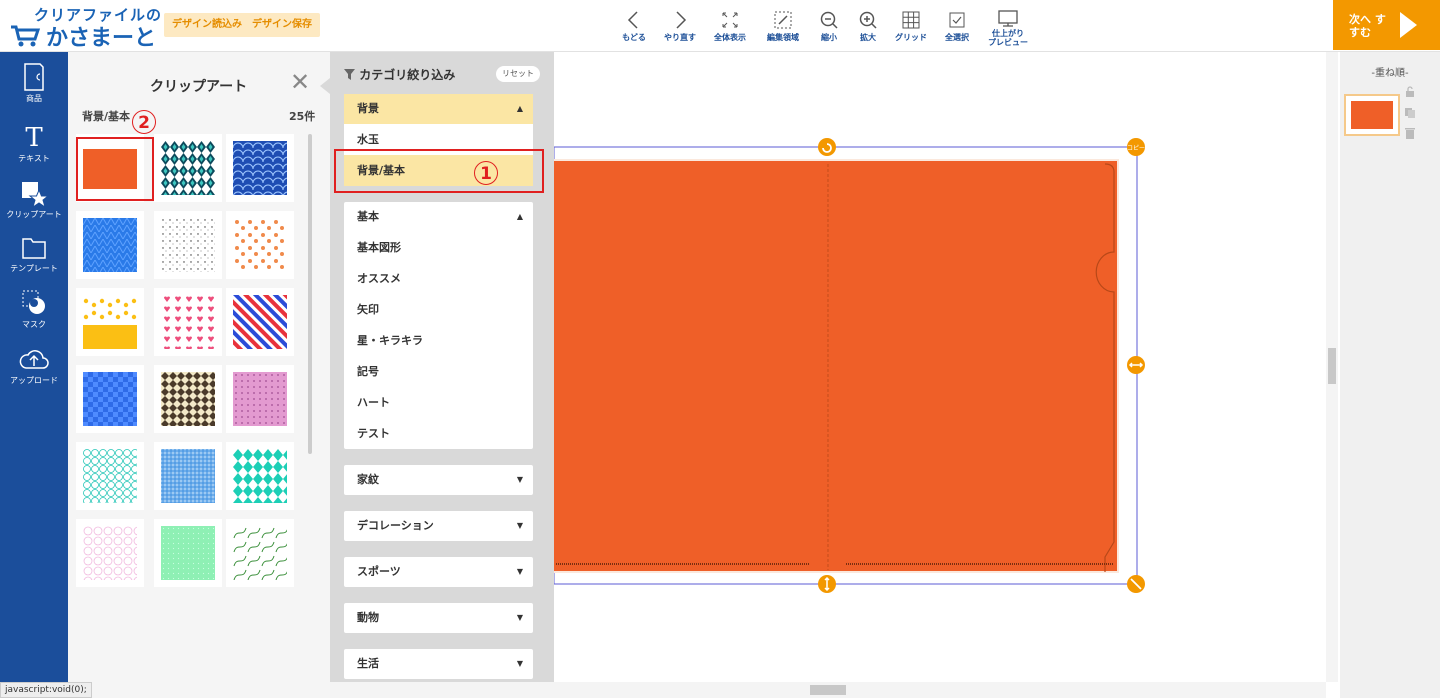 This screenshot has height=698, width=1440. I want to click on clipart-tile-lace-pink, so click(110, 553).